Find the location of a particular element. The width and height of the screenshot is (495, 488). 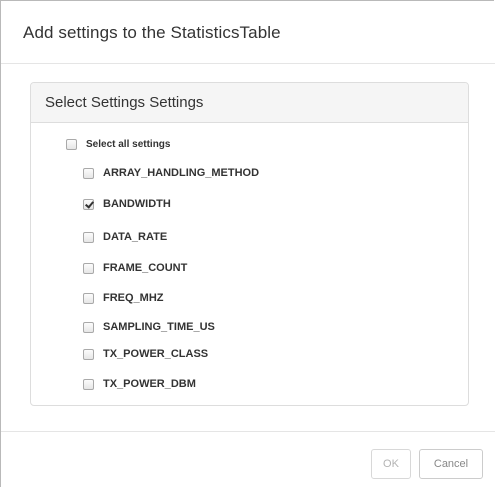

setting-row-tx-power-dbm: TX_POWER_DBM is located at coordinates (139, 384).